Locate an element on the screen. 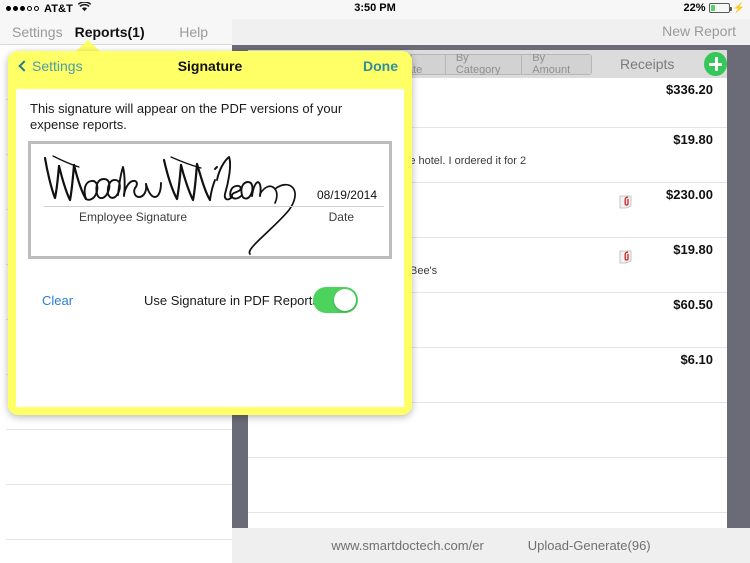 The image size is (750, 563). row-amount: $336.20 is located at coordinates (689, 89).